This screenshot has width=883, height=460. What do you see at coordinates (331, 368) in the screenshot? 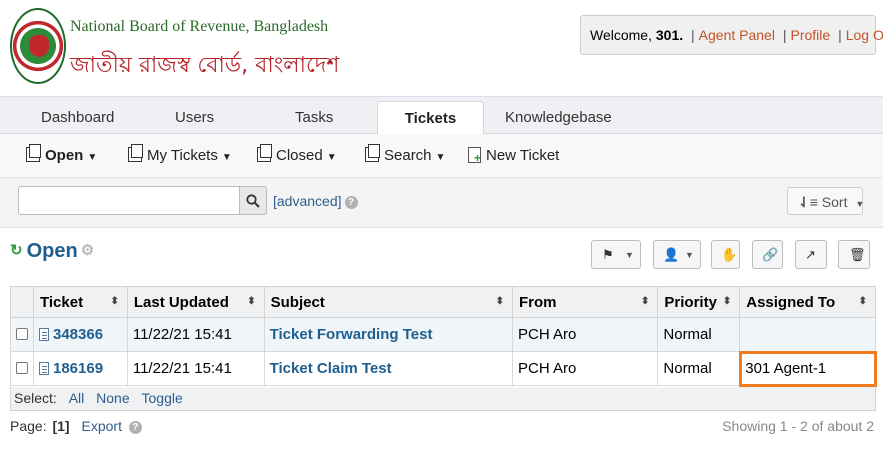
I see `subject-link: Ticket Claim Test` at bounding box center [331, 368].